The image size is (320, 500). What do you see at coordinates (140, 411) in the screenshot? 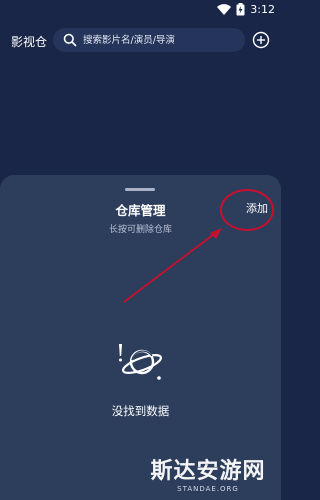
I see `empty-state-text: 没找到数据` at bounding box center [140, 411].